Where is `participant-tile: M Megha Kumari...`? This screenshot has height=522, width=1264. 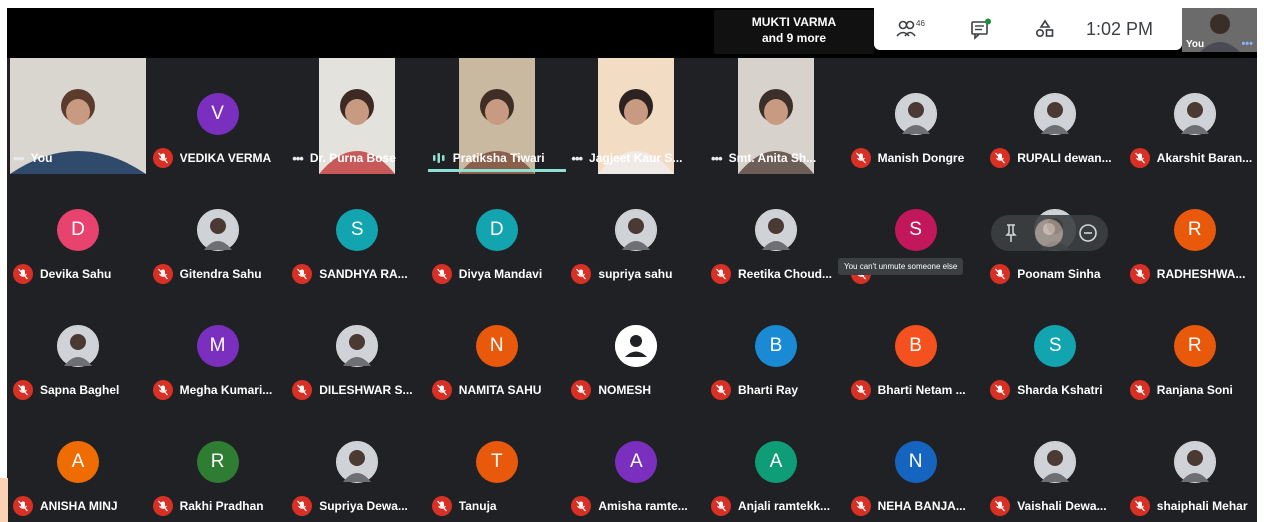
participant-tile: M Megha Kumari... is located at coordinates (218, 347).